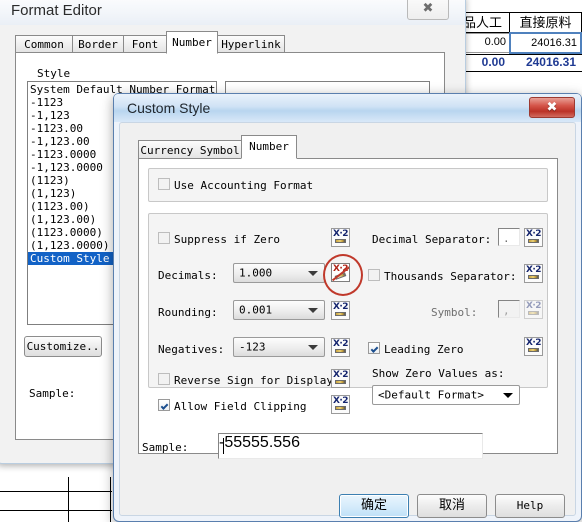 This screenshot has width=582, height=522. I want to click on format-editor-tabstrip: Common Border Font Number Hyperlink, so click(230, 42).